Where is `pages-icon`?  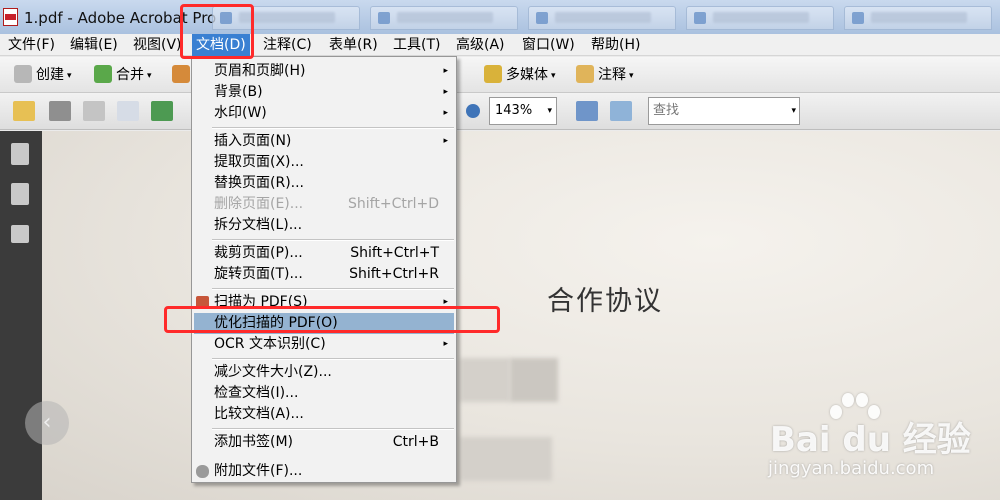
pages-icon is located at coordinates (20, 154).